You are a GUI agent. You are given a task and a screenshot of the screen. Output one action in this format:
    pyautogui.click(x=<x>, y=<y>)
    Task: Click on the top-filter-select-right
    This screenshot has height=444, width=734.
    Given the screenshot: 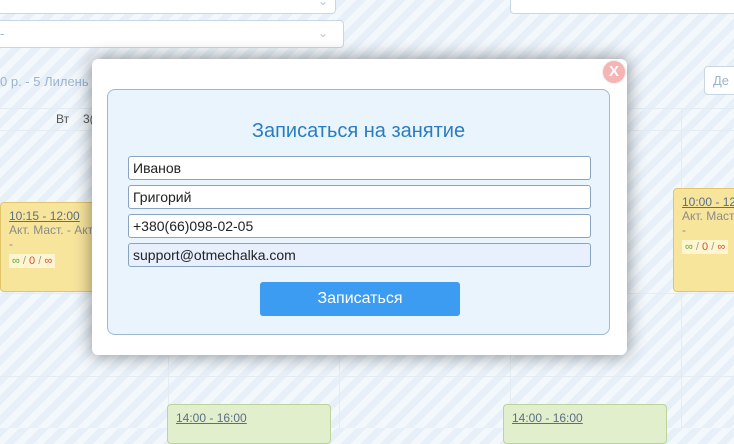 What is the action you would take?
    pyautogui.click(x=622, y=7)
    